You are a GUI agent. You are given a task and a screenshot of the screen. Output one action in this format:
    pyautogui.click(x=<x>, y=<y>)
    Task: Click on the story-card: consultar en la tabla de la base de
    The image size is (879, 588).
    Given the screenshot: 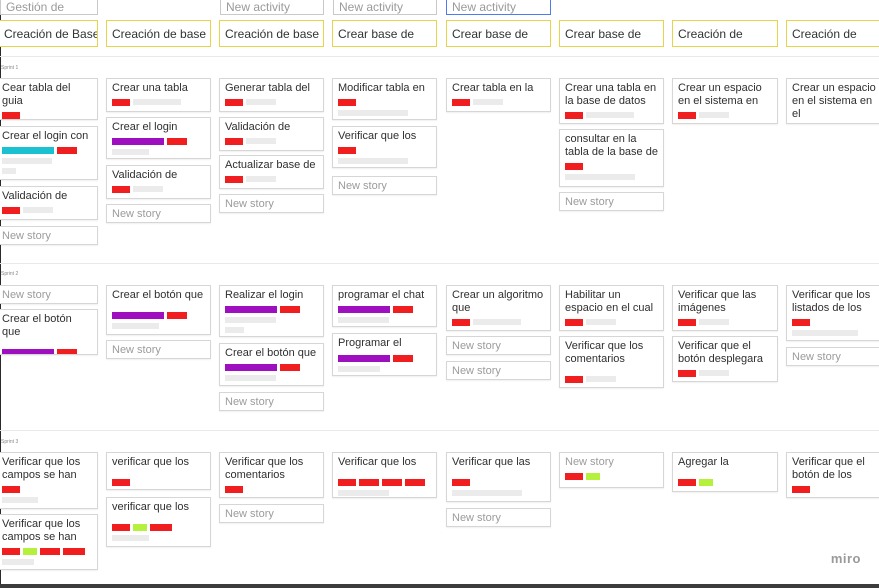 What is the action you would take?
    pyautogui.click(x=611, y=158)
    